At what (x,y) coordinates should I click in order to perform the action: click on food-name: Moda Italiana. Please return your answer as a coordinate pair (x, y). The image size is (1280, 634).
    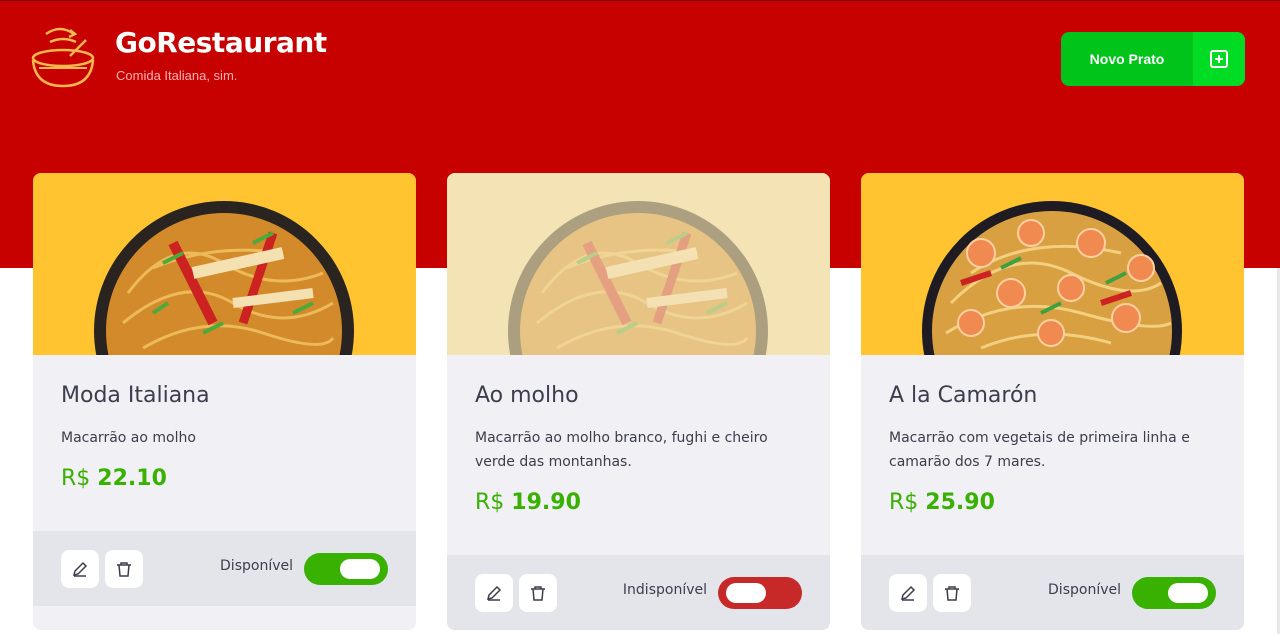
    Looking at the image, I should click on (135, 395).